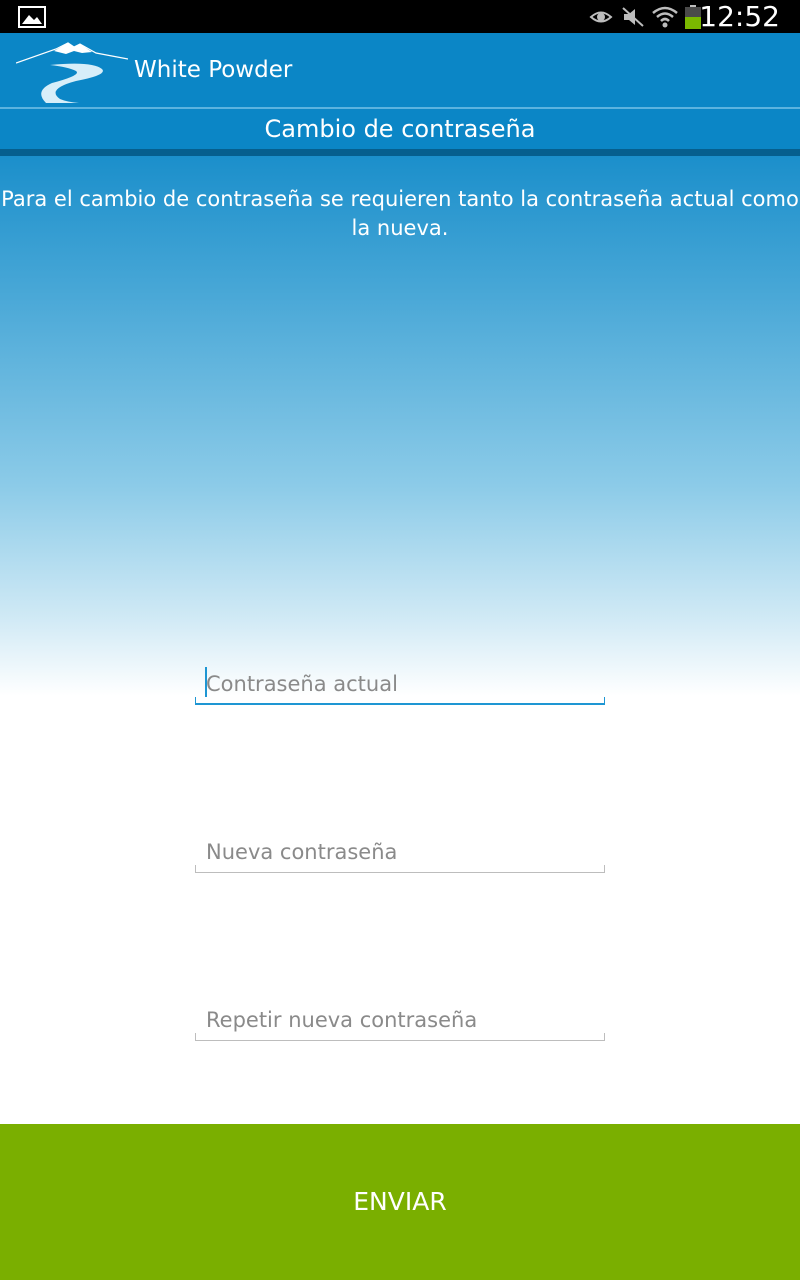  What do you see at coordinates (72, 71) in the screenshot?
I see `mountain-logo` at bounding box center [72, 71].